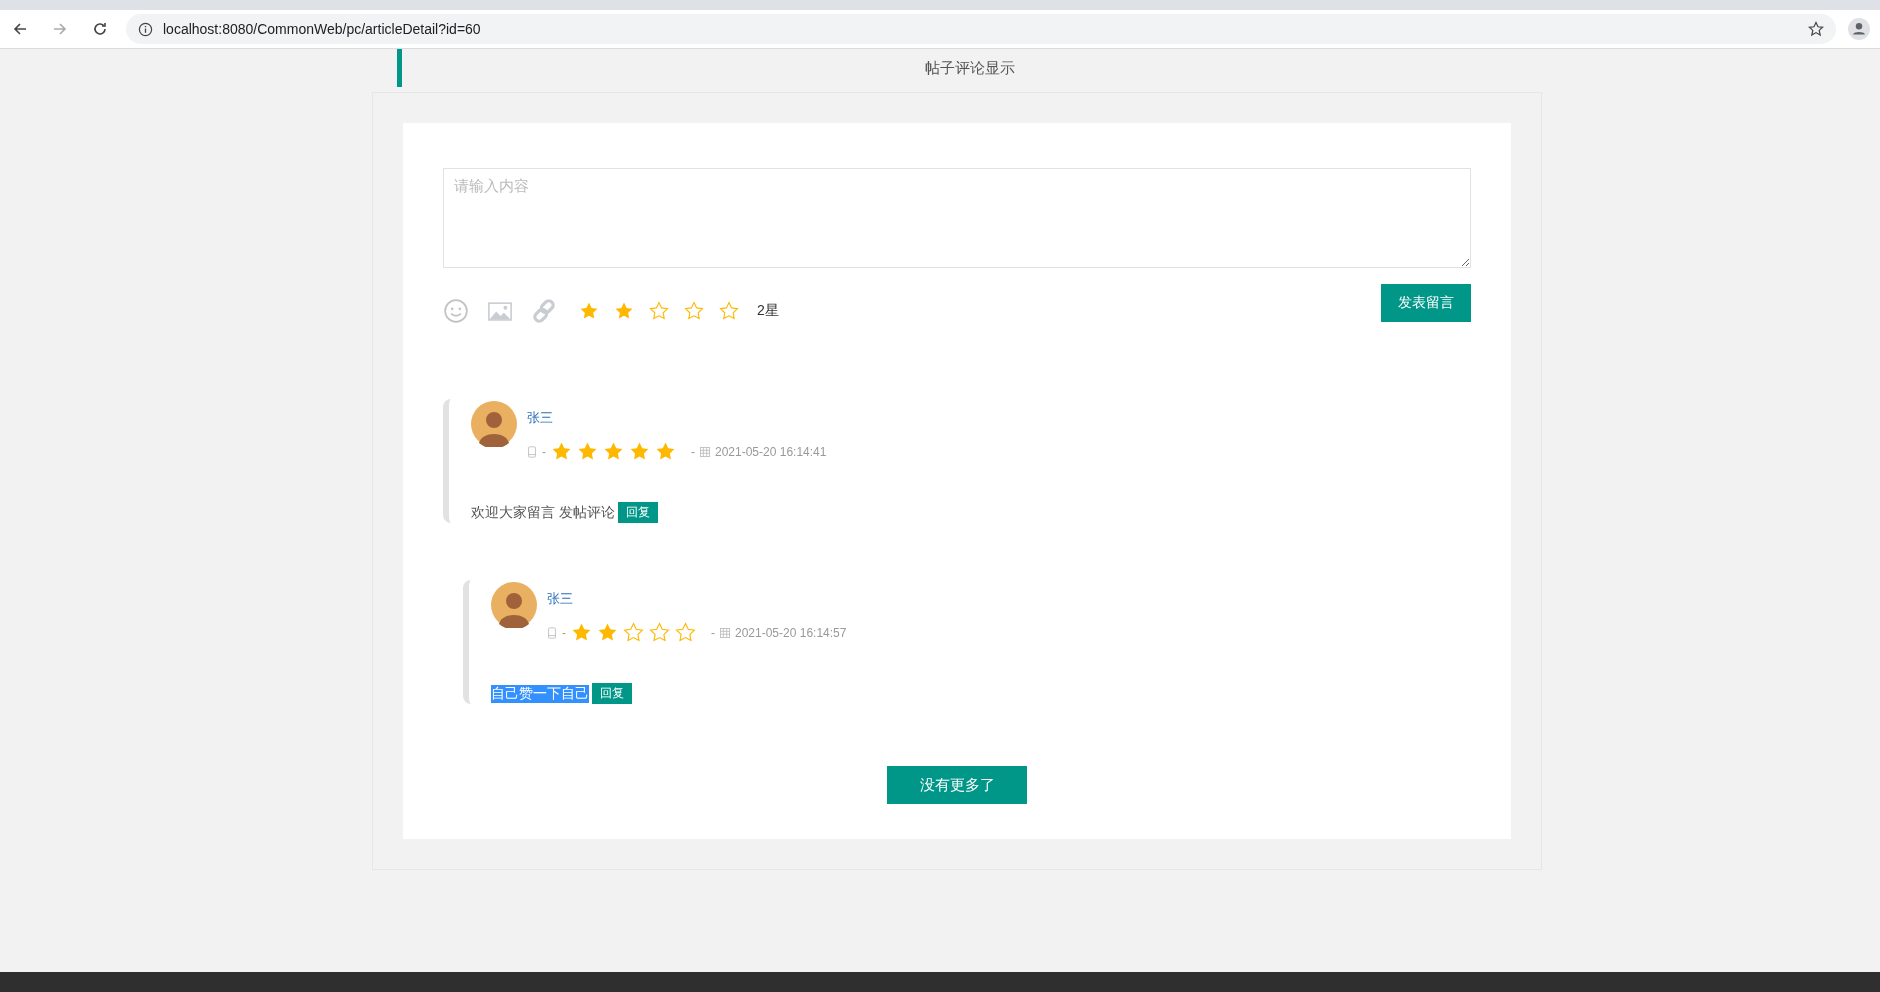 This screenshot has height=992, width=1880. What do you see at coordinates (957, 785) in the screenshot?
I see `no-more-button: 没有更多了` at bounding box center [957, 785].